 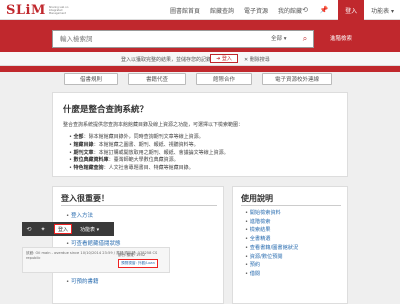 I want to click on login-example-screenshot: ⟲ ✦ 登入 功能表 ▾, so click(x=68, y=229).